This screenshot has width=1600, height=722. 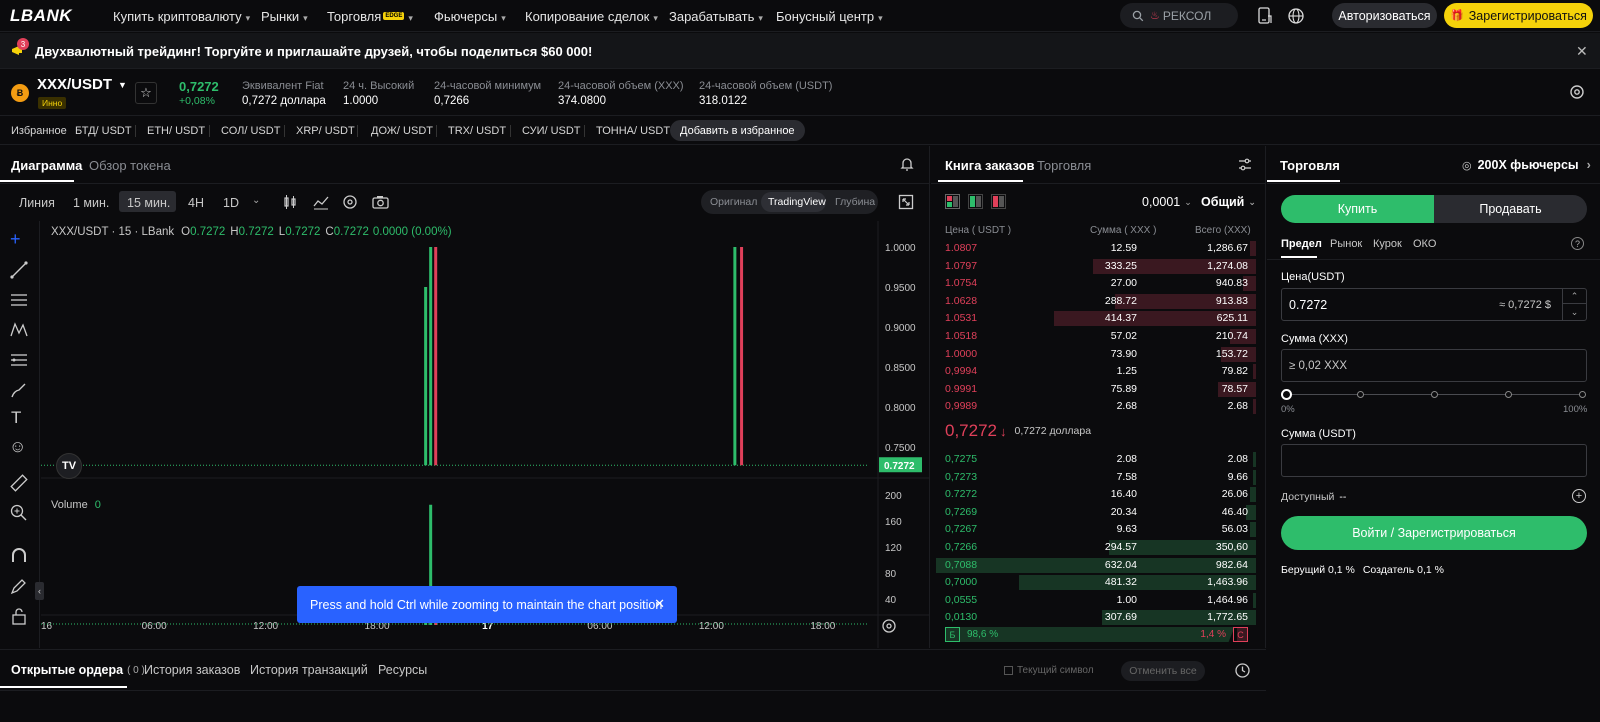 What do you see at coordinates (19, 360) in the screenshot?
I see `fib-icon` at bounding box center [19, 360].